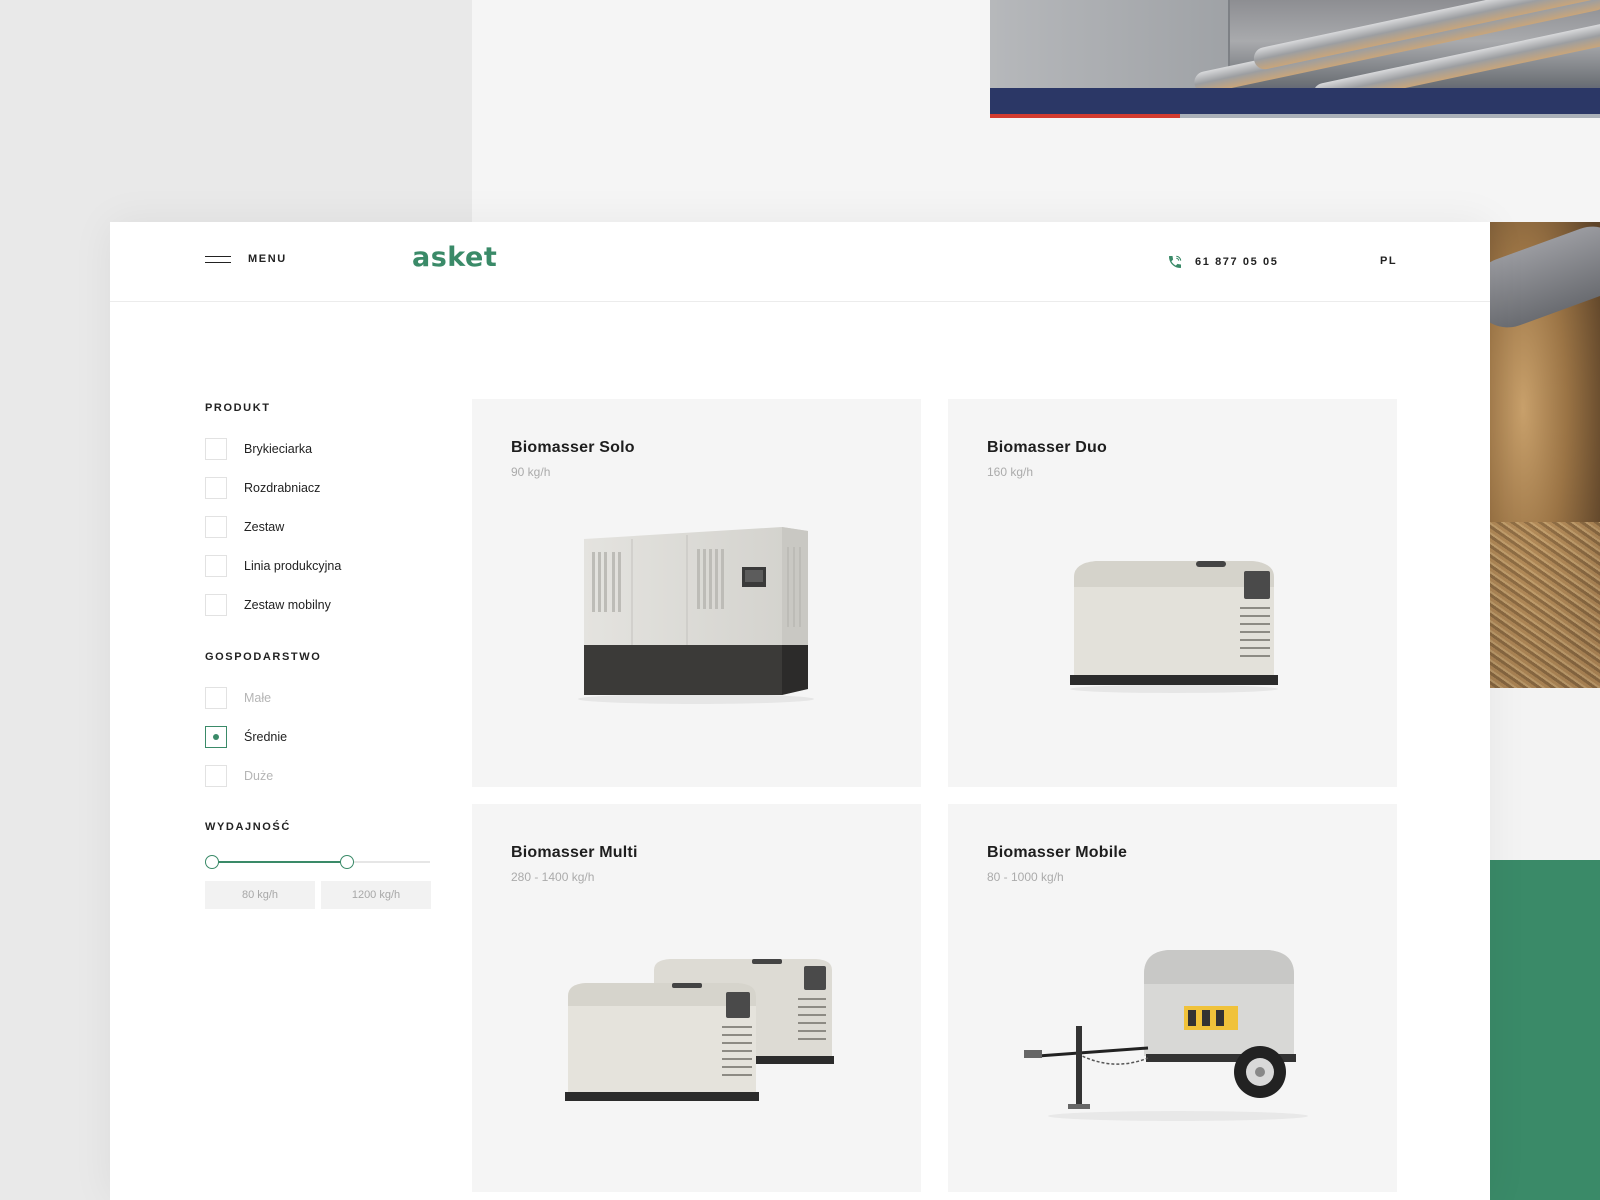  Describe the element at coordinates (1237, 262) in the screenshot. I see `phone-number: 61 877 05 05` at that location.